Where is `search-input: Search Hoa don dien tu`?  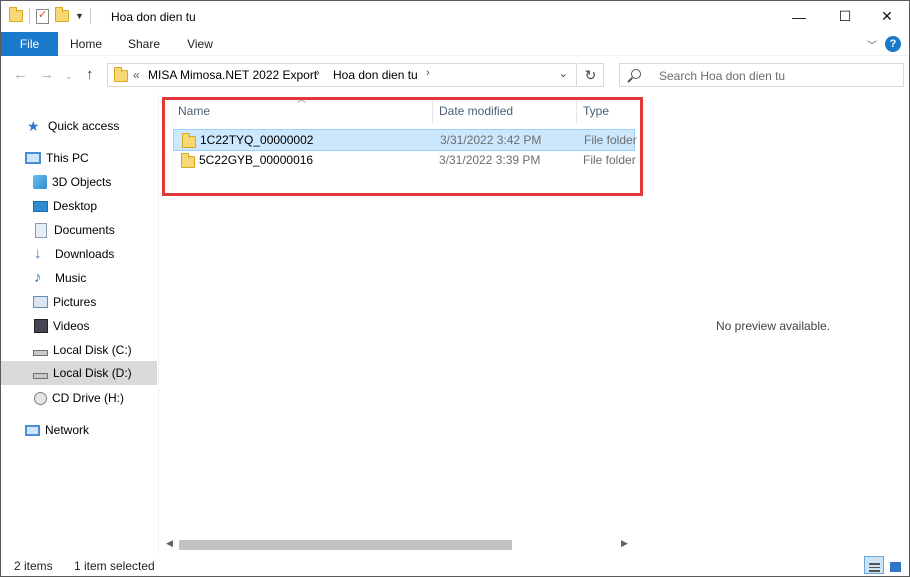 search-input: Search Hoa don dien tu is located at coordinates (761, 75).